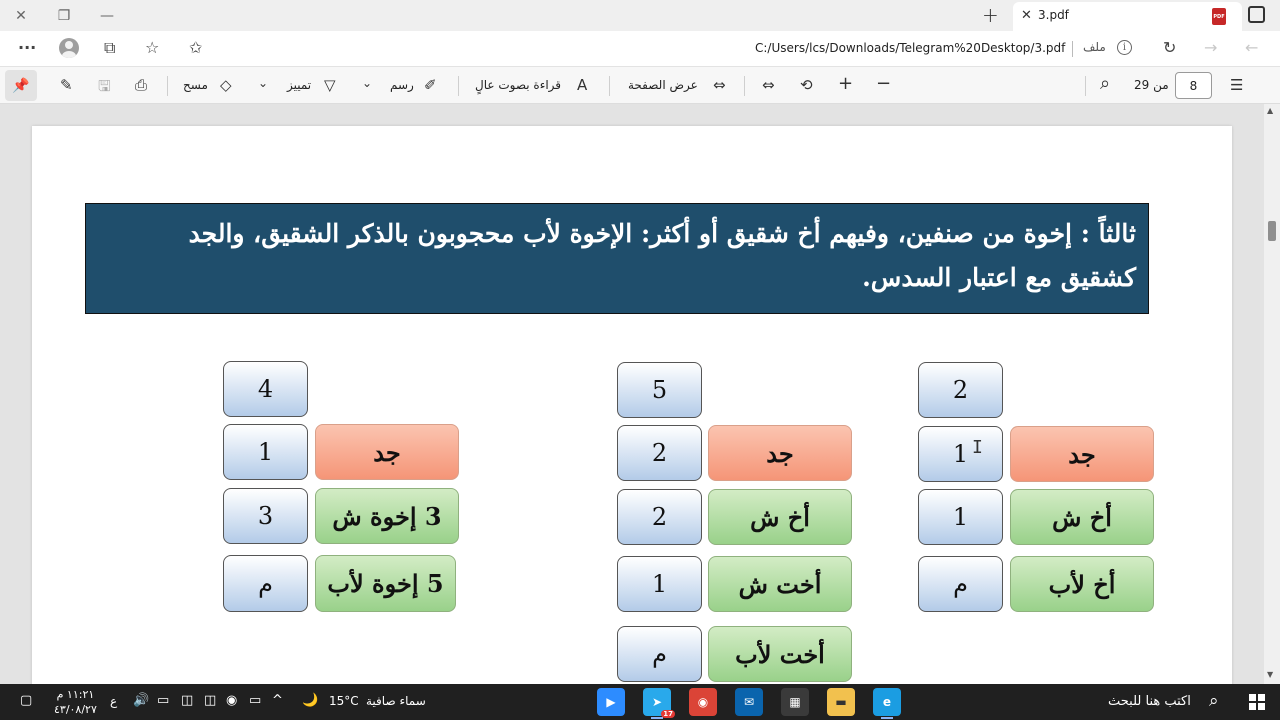 The width and height of the screenshot is (1280, 720). Describe the element at coordinates (1251, 47) in the screenshot. I see `back-icon: ←` at that location.